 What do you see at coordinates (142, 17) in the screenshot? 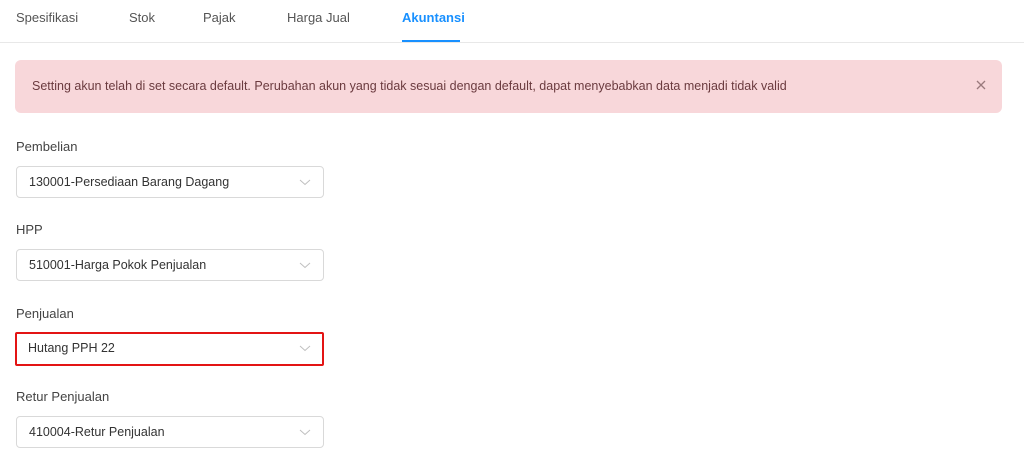
I see `tab-stok: Stok` at bounding box center [142, 17].